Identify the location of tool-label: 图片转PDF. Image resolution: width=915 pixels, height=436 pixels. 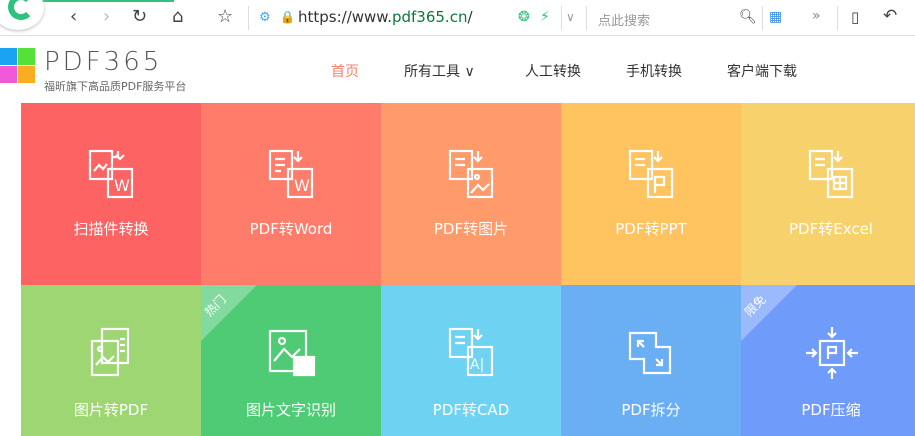
(111, 410).